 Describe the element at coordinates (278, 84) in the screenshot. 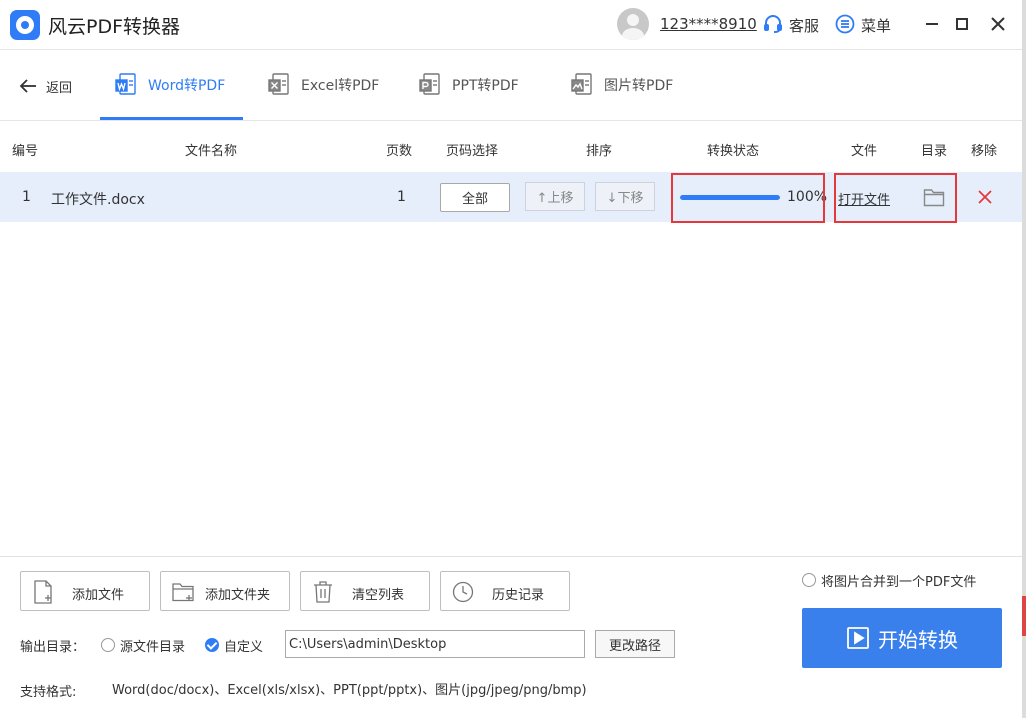

I see `excel-file-icon` at that location.